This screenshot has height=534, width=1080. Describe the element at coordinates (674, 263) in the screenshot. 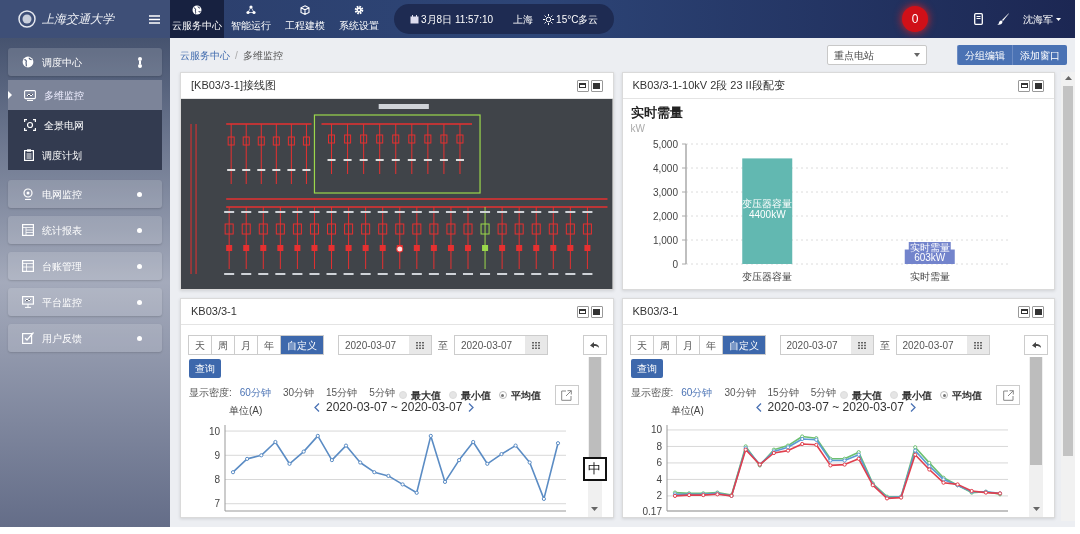

I see `axis-tick-label: 0` at that location.